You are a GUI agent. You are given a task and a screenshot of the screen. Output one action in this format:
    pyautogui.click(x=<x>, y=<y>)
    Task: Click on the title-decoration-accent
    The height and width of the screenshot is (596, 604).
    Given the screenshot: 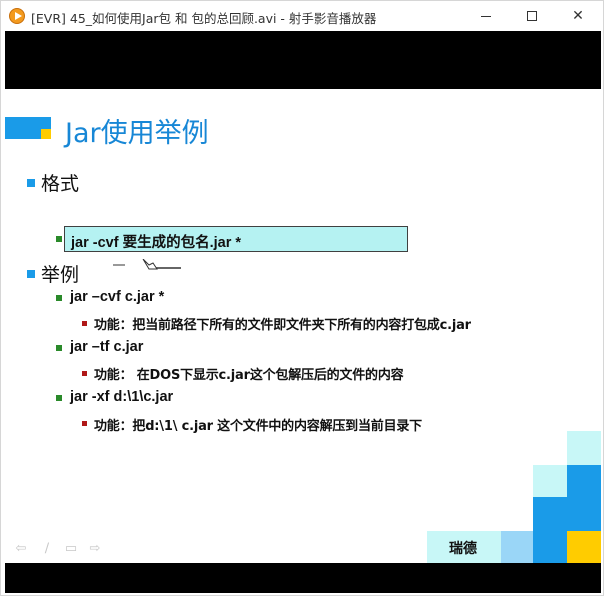 What is the action you would take?
    pyautogui.click(x=46, y=134)
    